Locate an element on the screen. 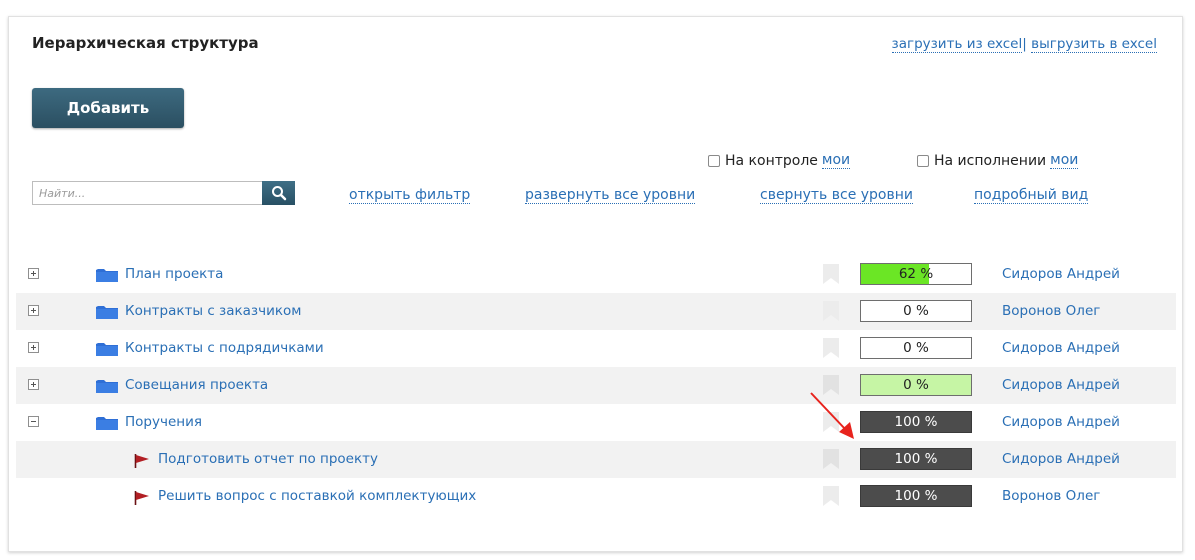 The image size is (1195, 560). expand-all-label: развернуть все уровни is located at coordinates (610, 195).